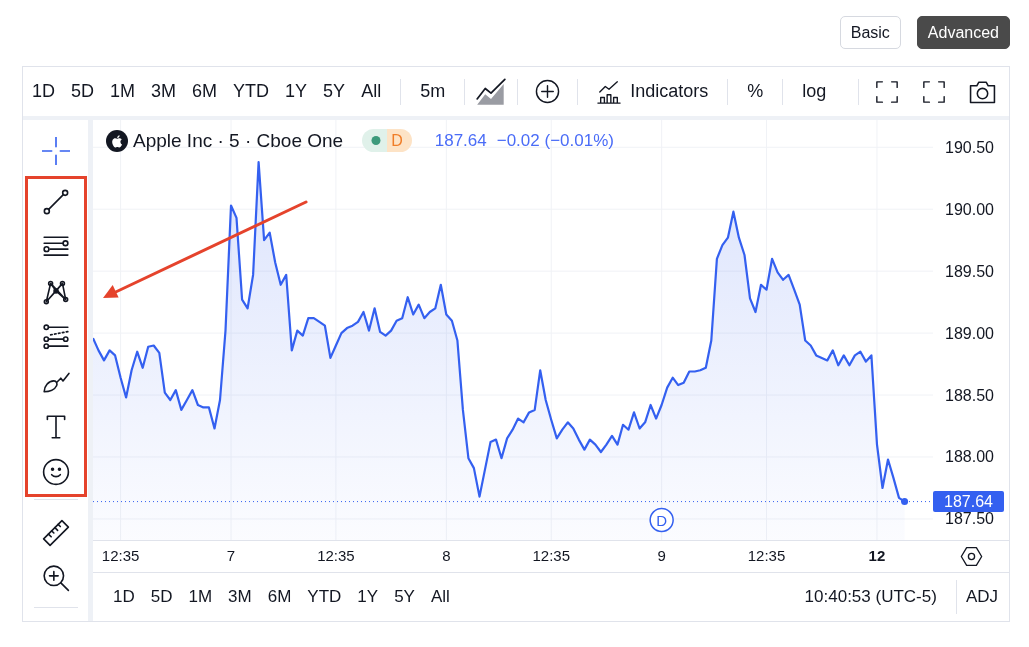  I want to click on clock-time: 10:40:53 (UTC-5), so click(870, 597).